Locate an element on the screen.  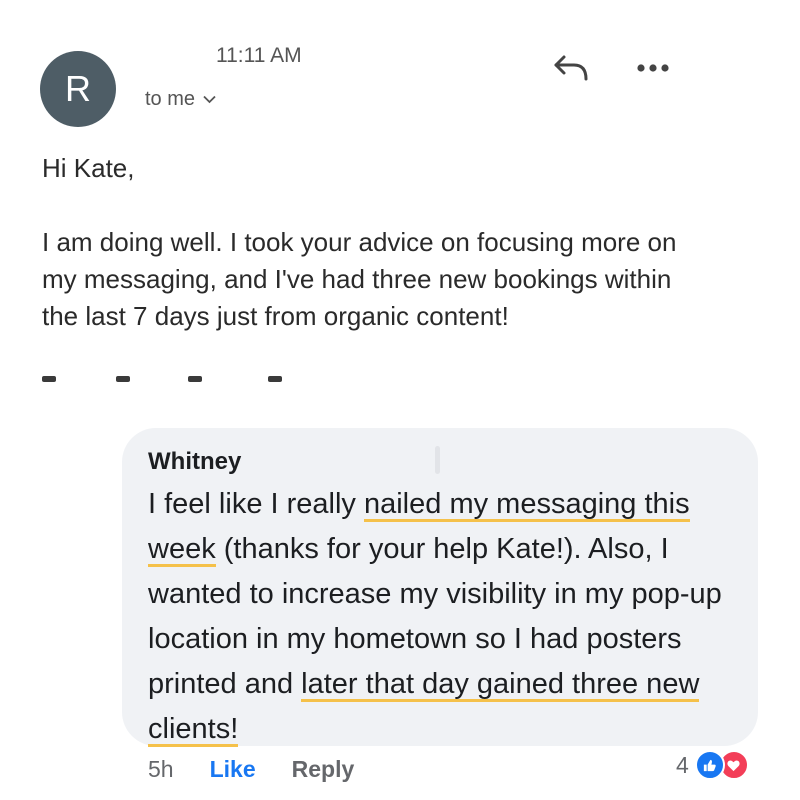
more-options-icon is located at coordinates (653, 68).